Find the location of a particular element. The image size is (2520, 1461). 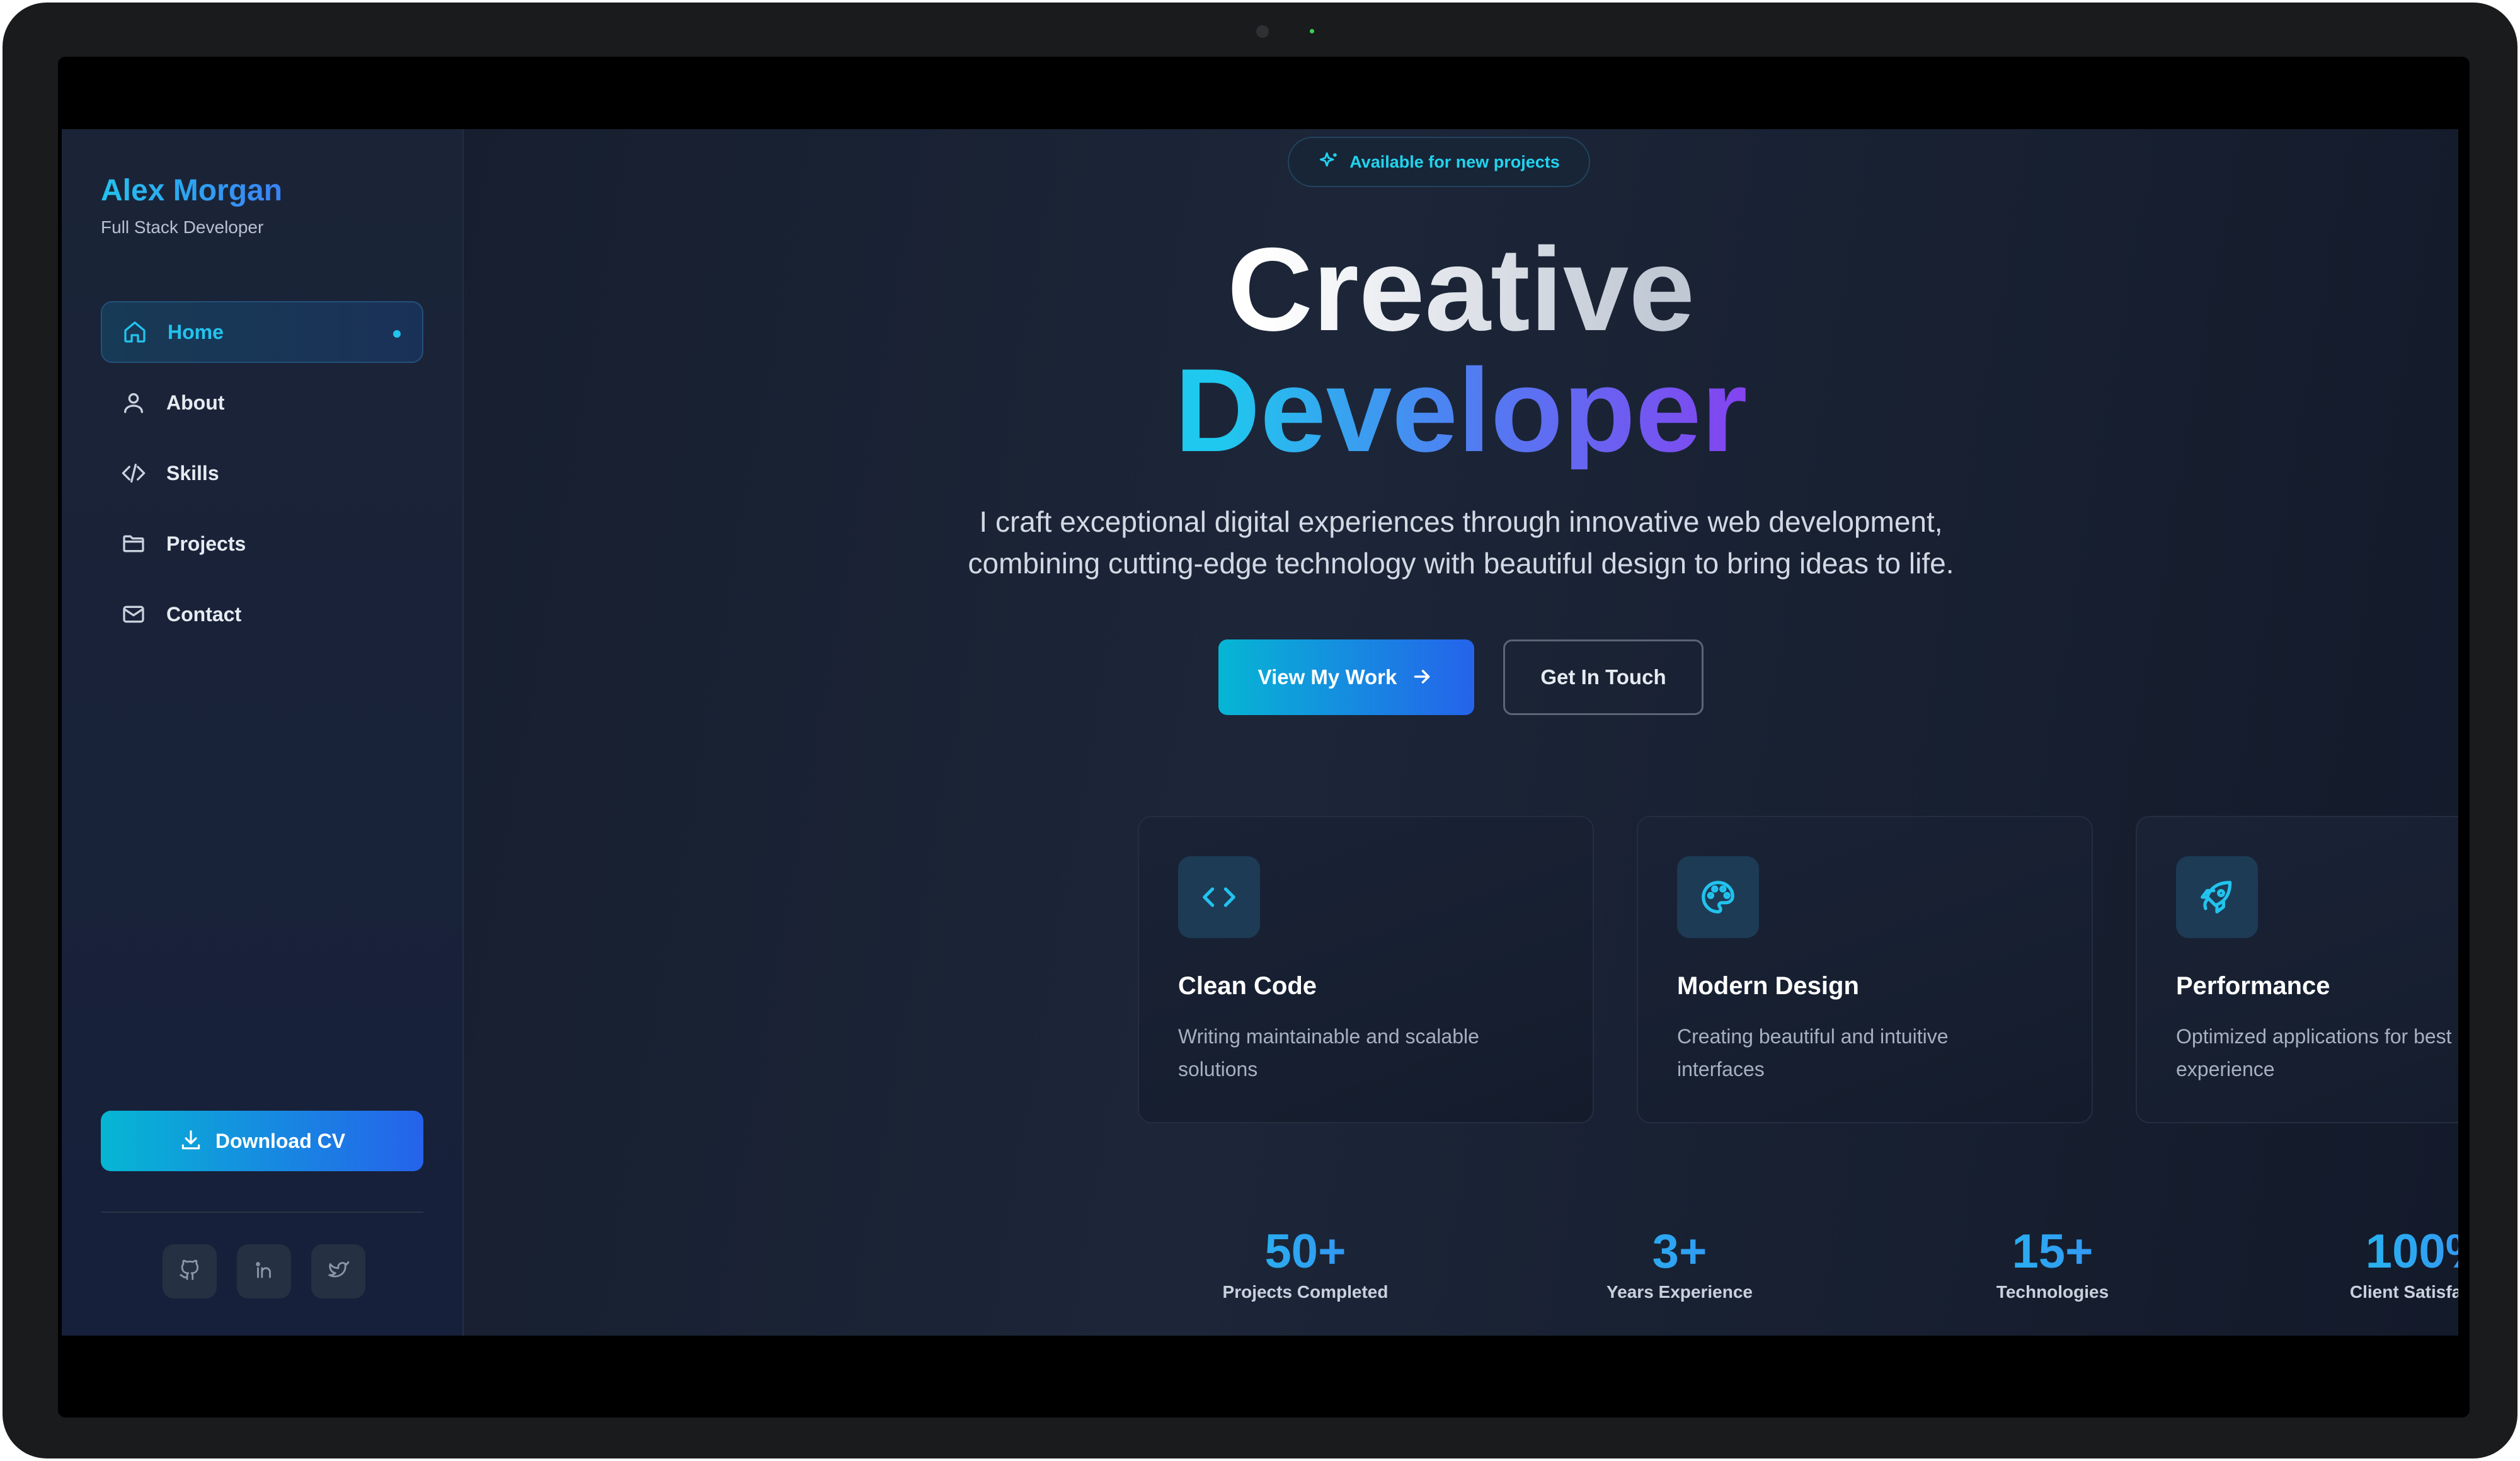

social-links is located at coordinates (264, 1271).